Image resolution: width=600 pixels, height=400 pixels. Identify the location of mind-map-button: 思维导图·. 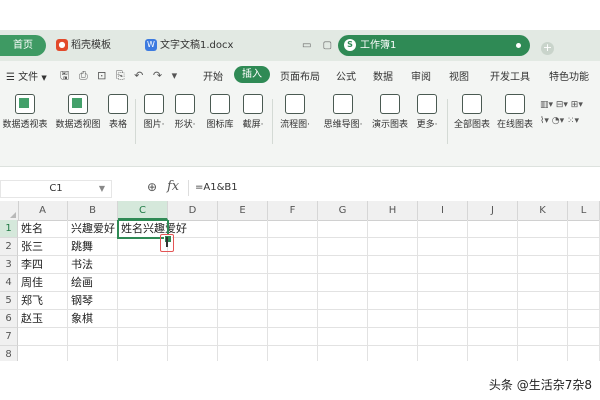
(343, 112).